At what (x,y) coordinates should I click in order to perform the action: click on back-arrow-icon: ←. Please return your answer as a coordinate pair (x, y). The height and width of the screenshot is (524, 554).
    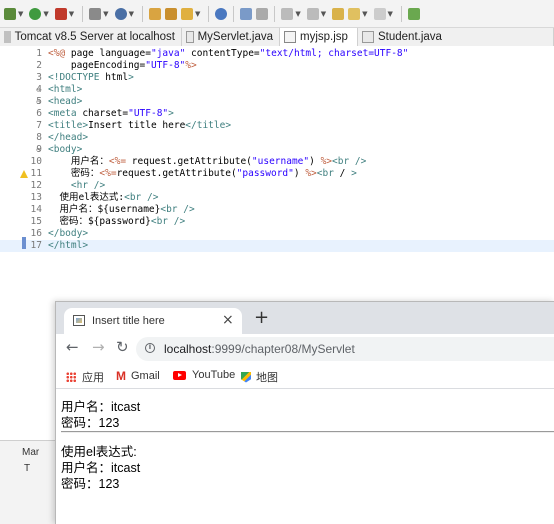
    Looking at the image, I should click on (72, 347).